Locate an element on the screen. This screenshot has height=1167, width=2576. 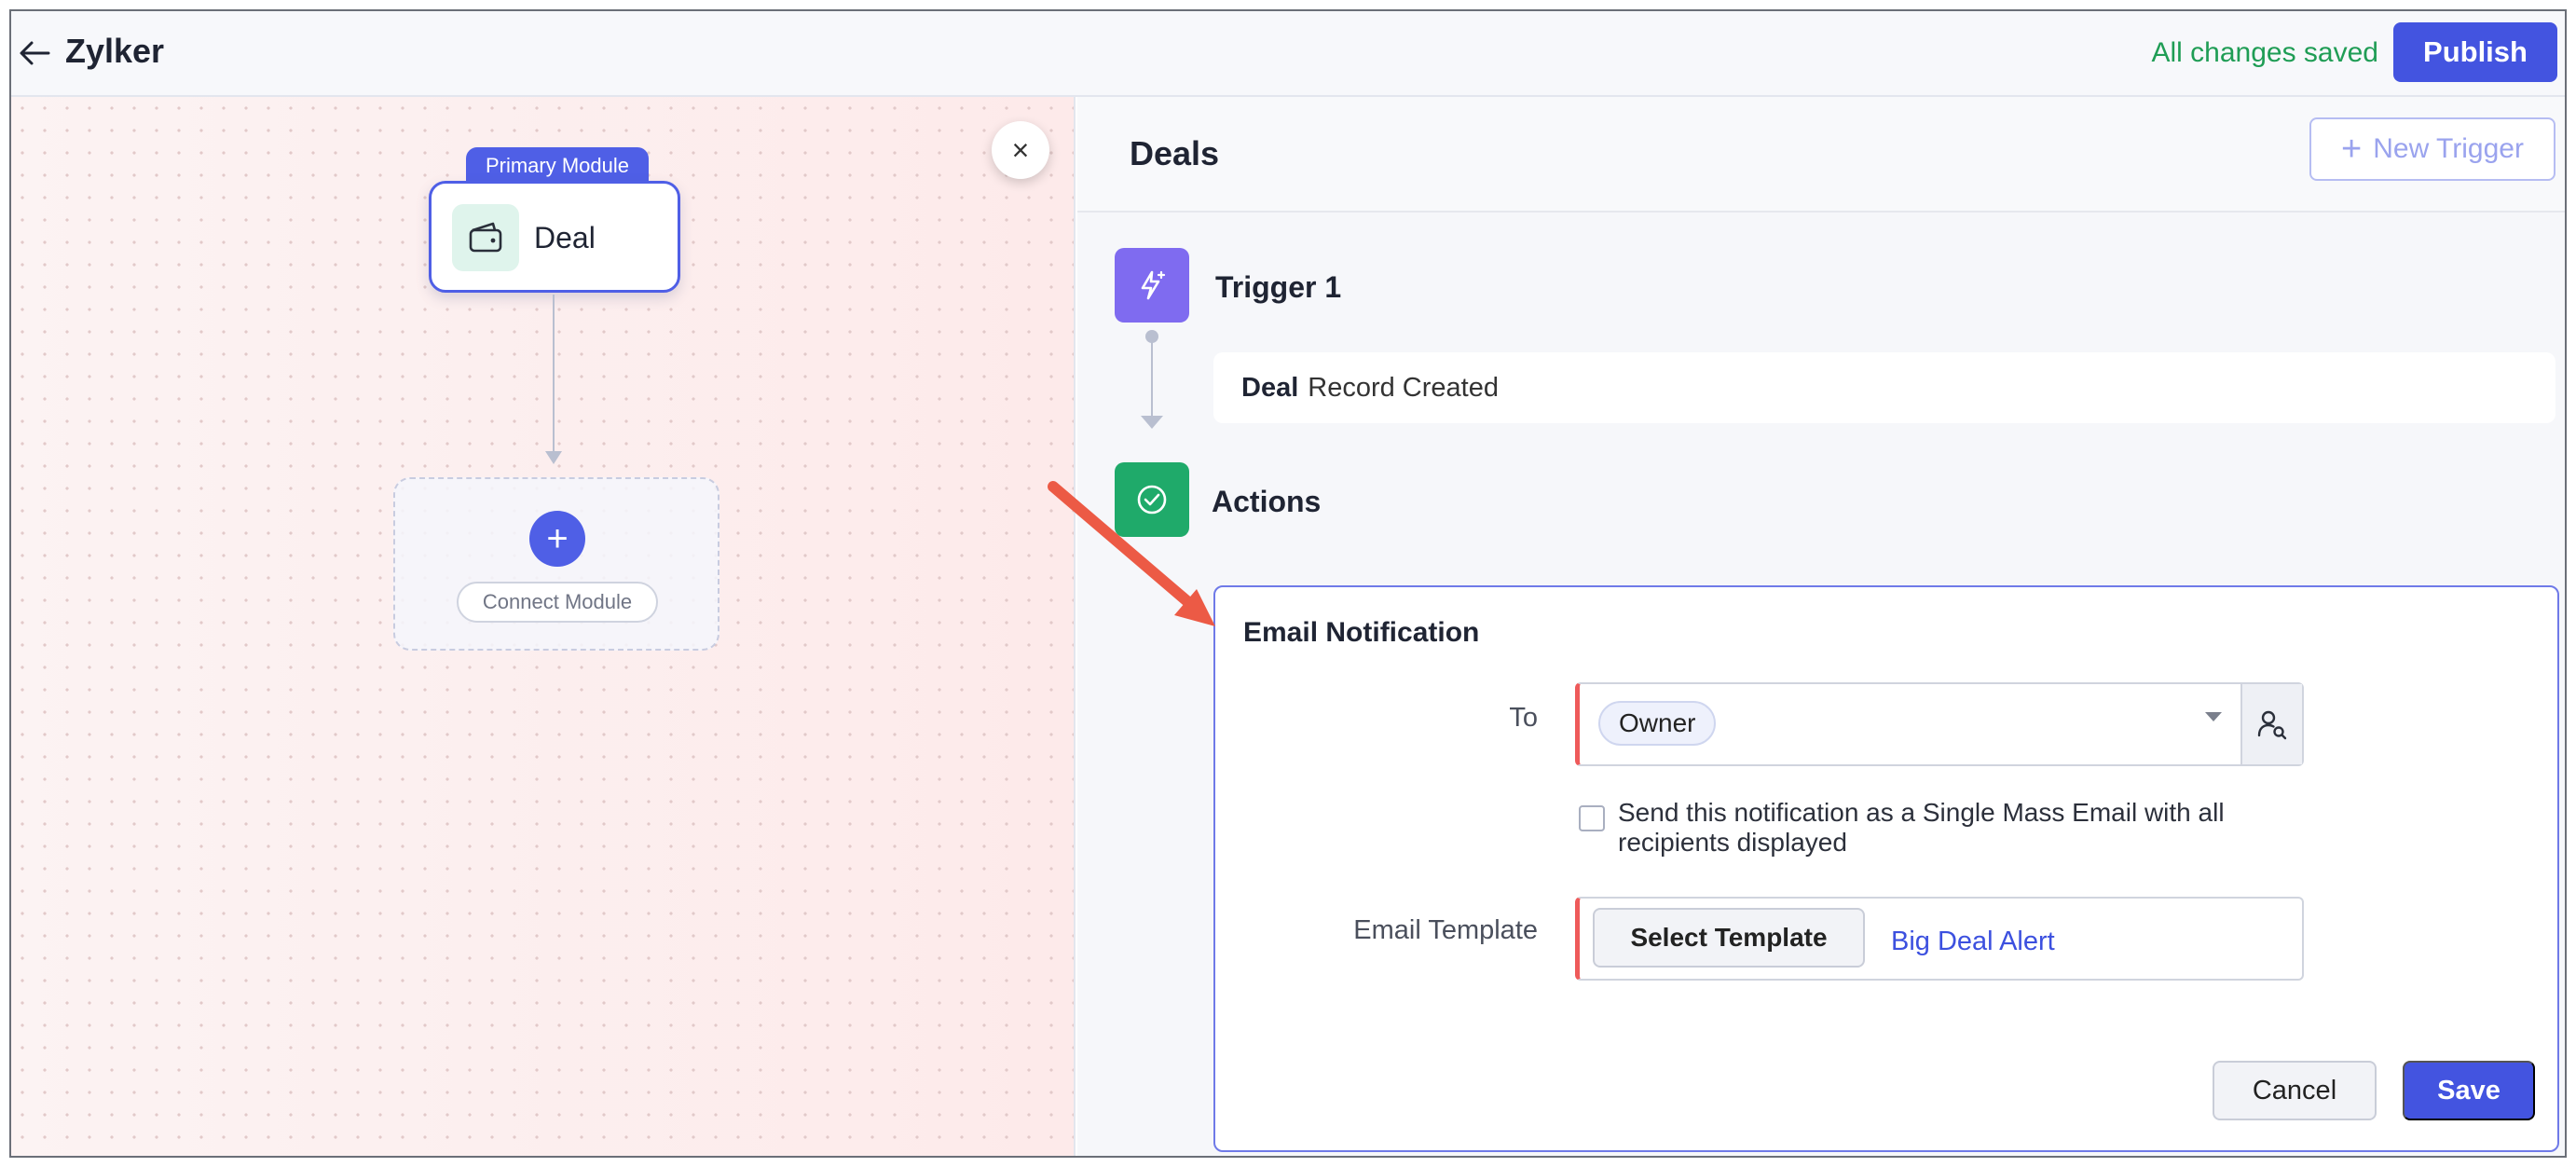
deal-module-node: Deal is located at coordinates (554, 237).